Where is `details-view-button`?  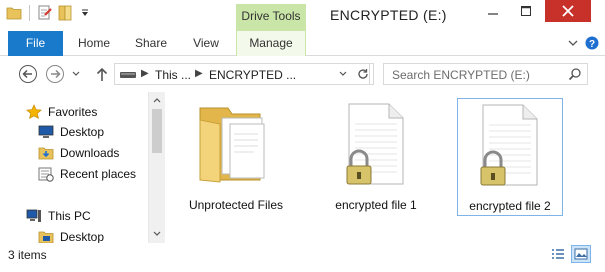 details-view-button is located at coordinates (558, 254).